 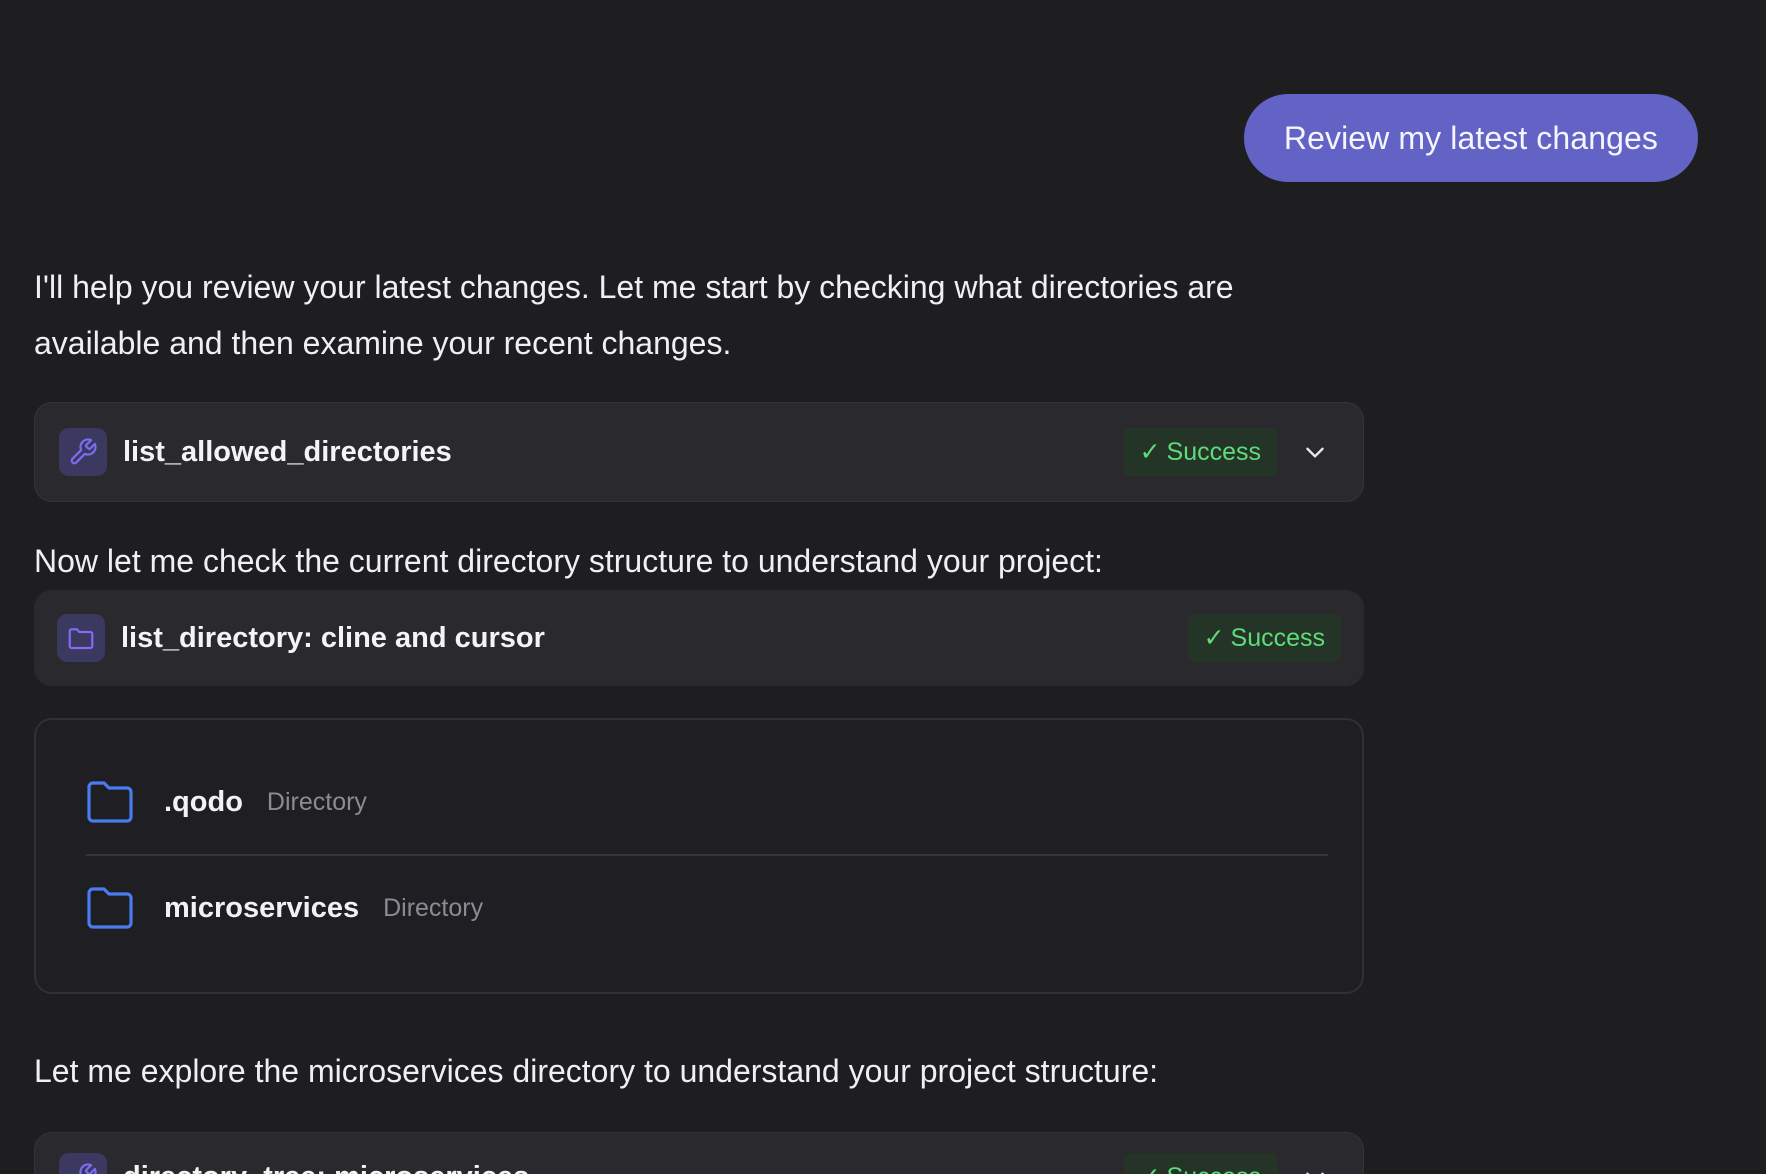 I want to click on list-item: microservices Directory, so click(x=707, y=908).